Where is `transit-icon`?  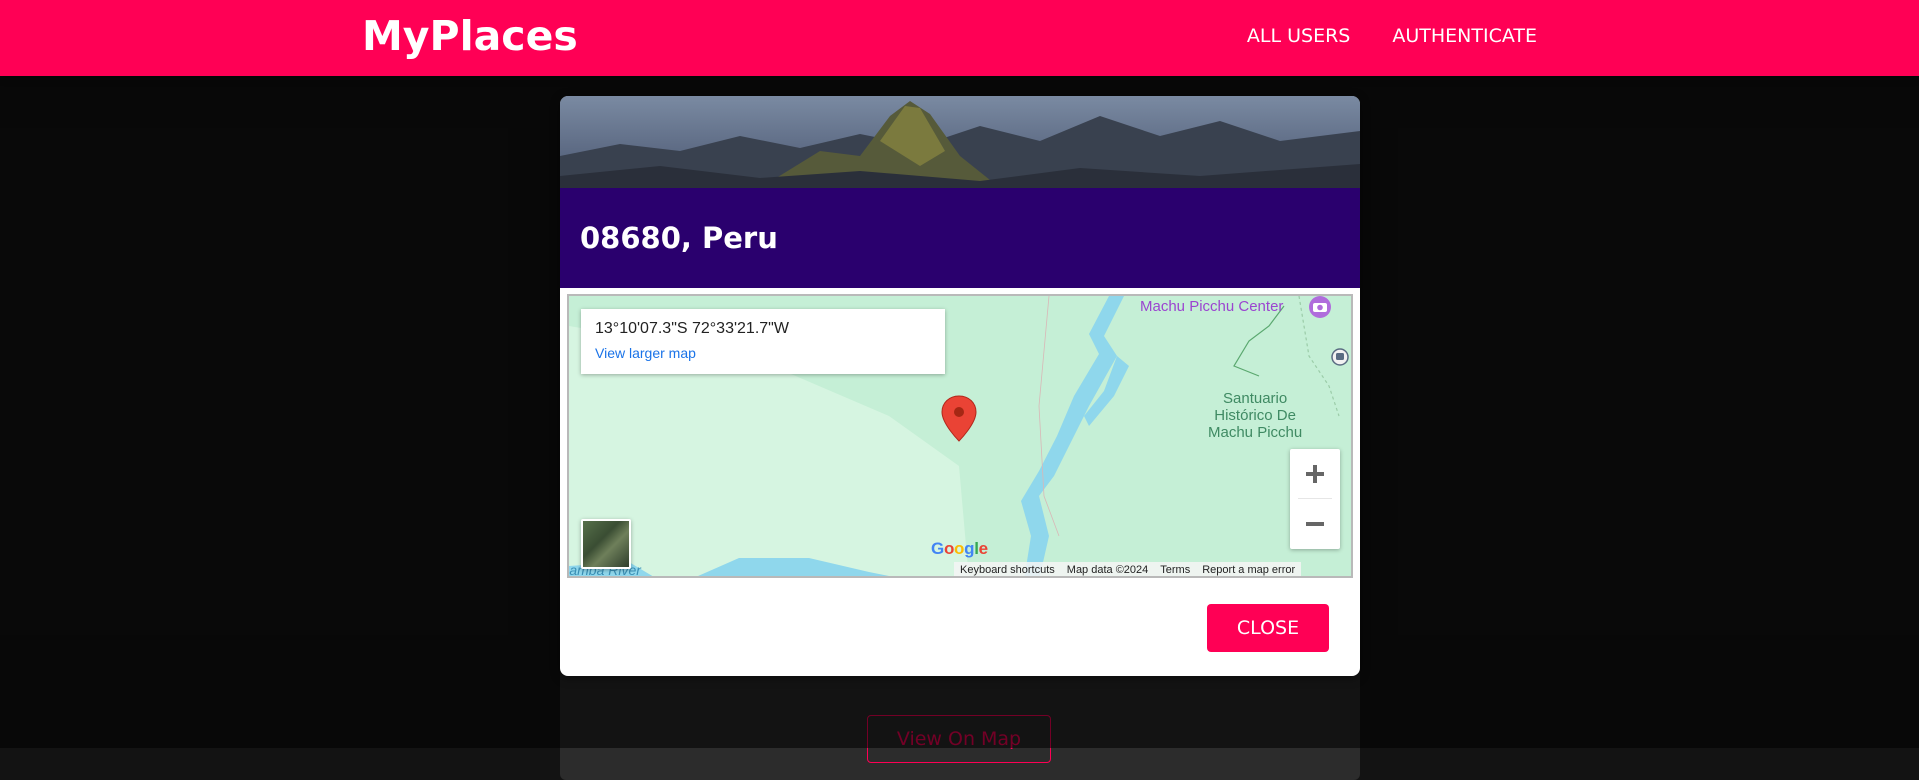 transit-icon is located at coordinates (1340, 357).